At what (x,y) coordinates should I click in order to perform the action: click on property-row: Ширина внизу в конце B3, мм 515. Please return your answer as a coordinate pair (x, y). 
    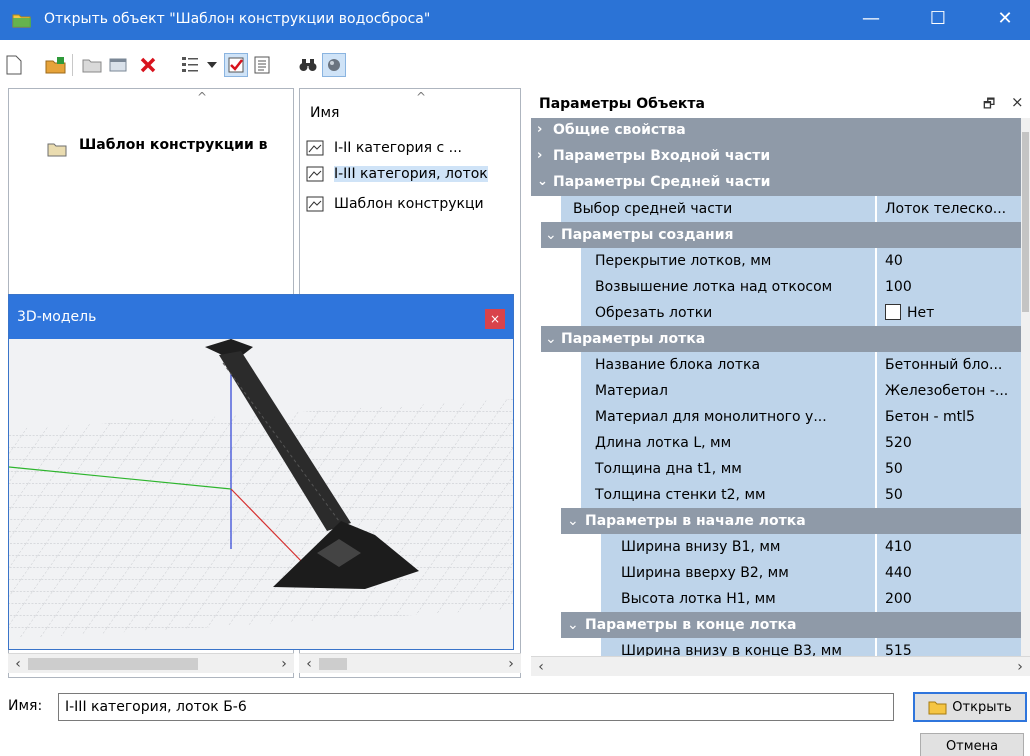
    Looking at the image, I should click on (776, 647).